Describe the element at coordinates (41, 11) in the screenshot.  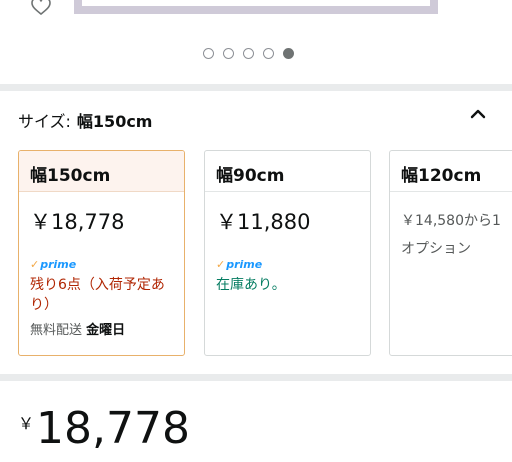
I see `wishlist-heart-icon` at that location.